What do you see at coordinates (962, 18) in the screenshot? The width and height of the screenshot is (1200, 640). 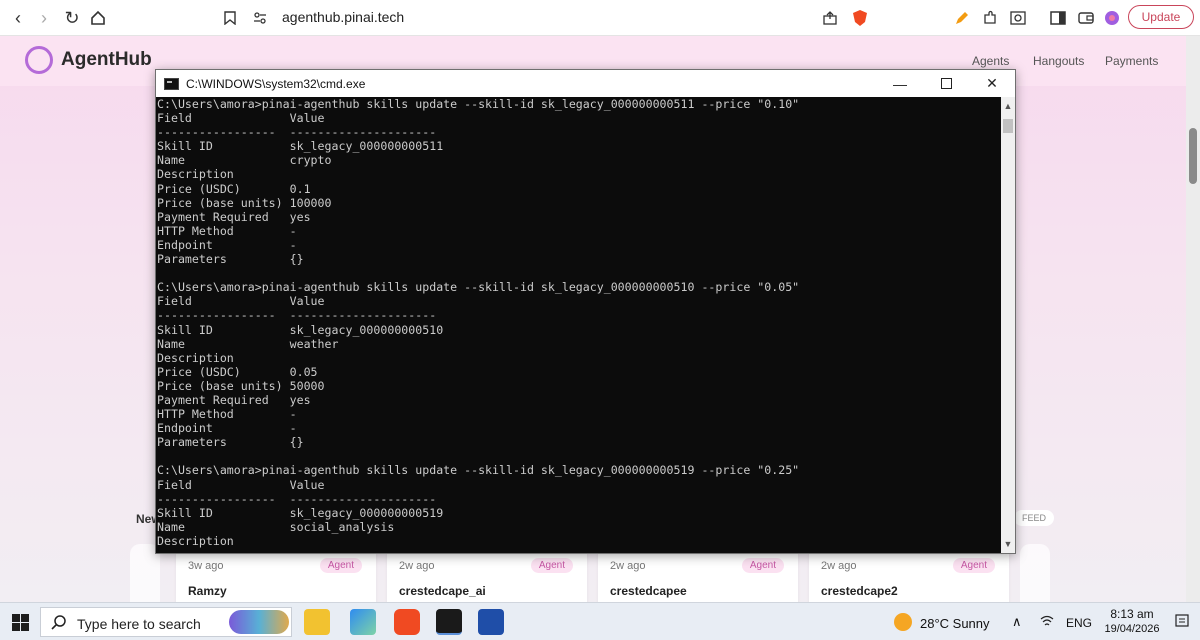 I see `pencil-icon` at bounding box center [962, 18].